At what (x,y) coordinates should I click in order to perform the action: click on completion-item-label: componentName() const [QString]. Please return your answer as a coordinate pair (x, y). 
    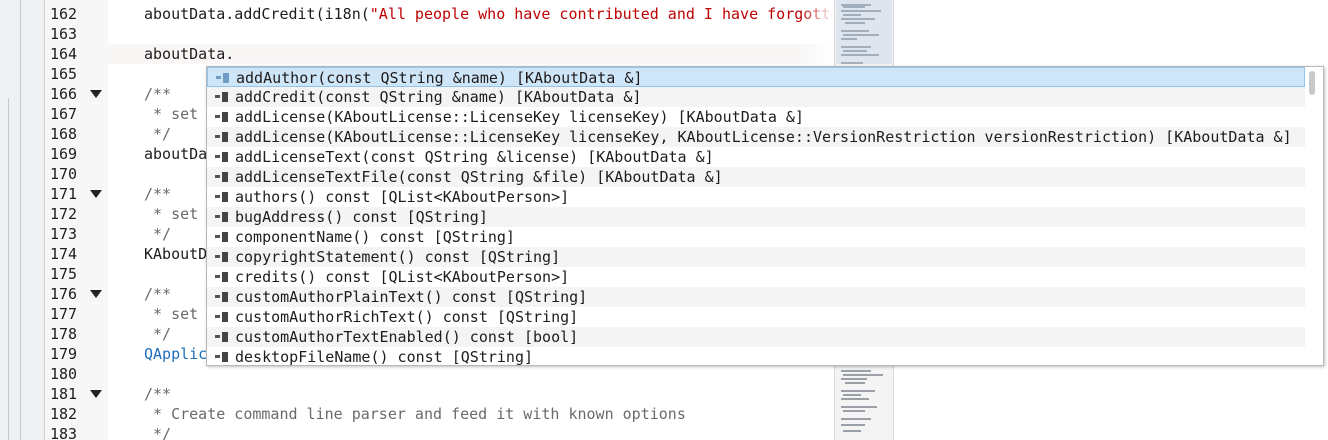
    Looking at the image, I should click on (375, 237).